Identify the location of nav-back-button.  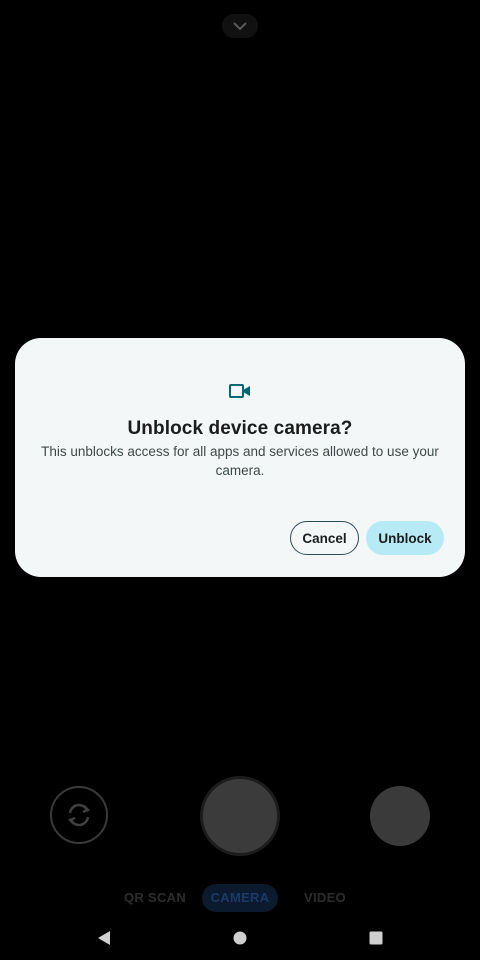
(104, 938).